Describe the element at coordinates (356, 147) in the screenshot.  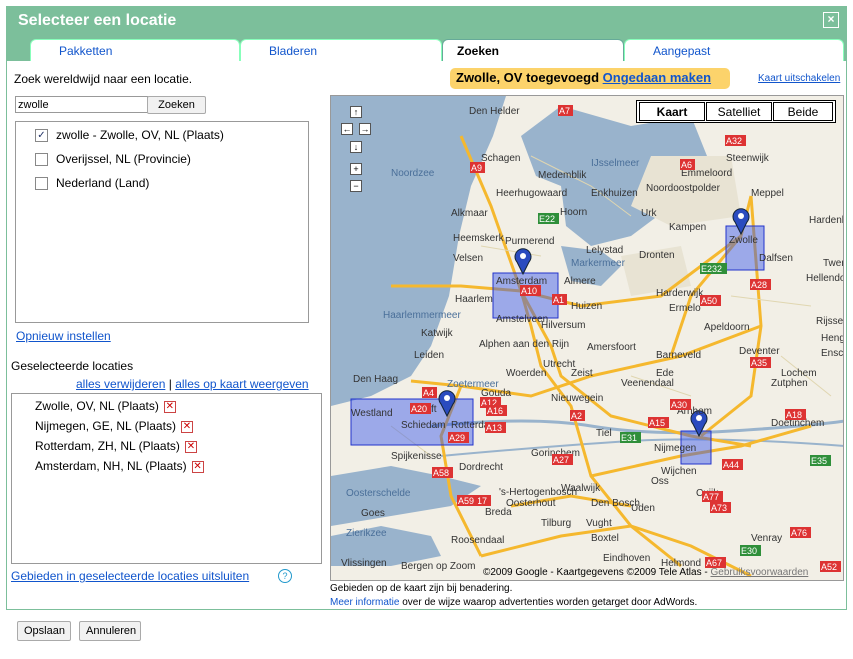
I see `pan-down-icon: ↓` at that location.